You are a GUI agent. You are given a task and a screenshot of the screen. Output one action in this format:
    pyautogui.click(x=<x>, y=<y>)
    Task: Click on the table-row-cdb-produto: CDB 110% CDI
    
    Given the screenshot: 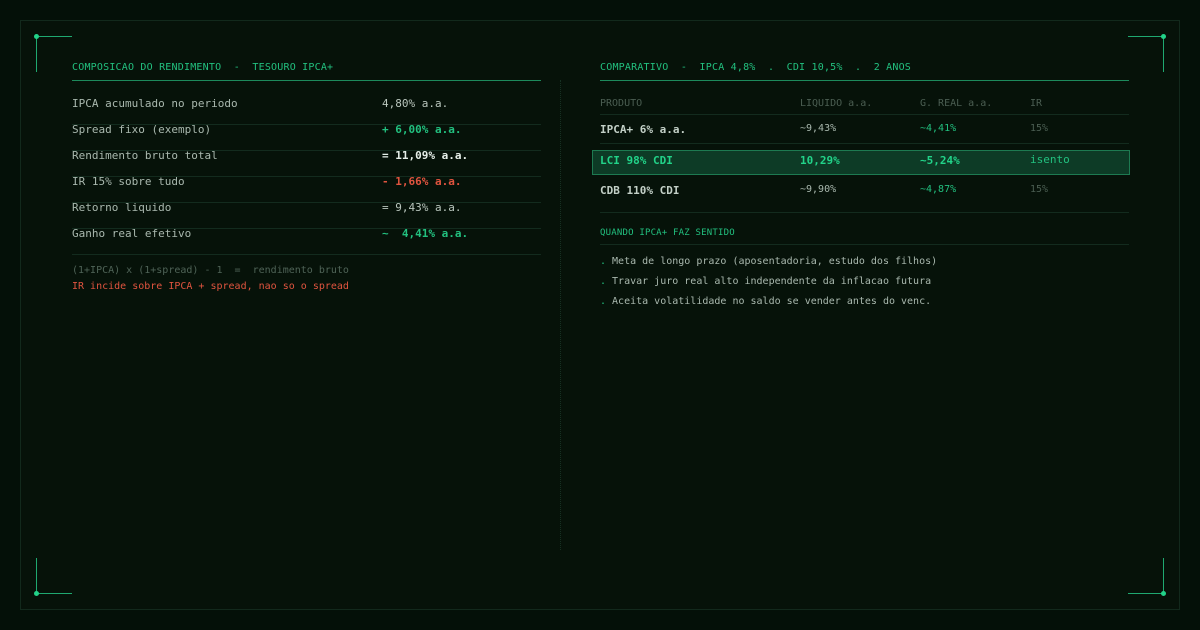 What is the action you would take?
    pyautogui.click(x=640, y=190)
    